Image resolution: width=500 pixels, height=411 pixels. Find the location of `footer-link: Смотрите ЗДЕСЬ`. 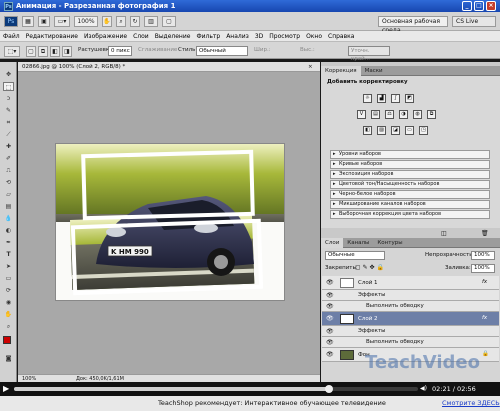

footer-link: Смотрите ЗДЕСЬ is located at coordinates (471, 403).